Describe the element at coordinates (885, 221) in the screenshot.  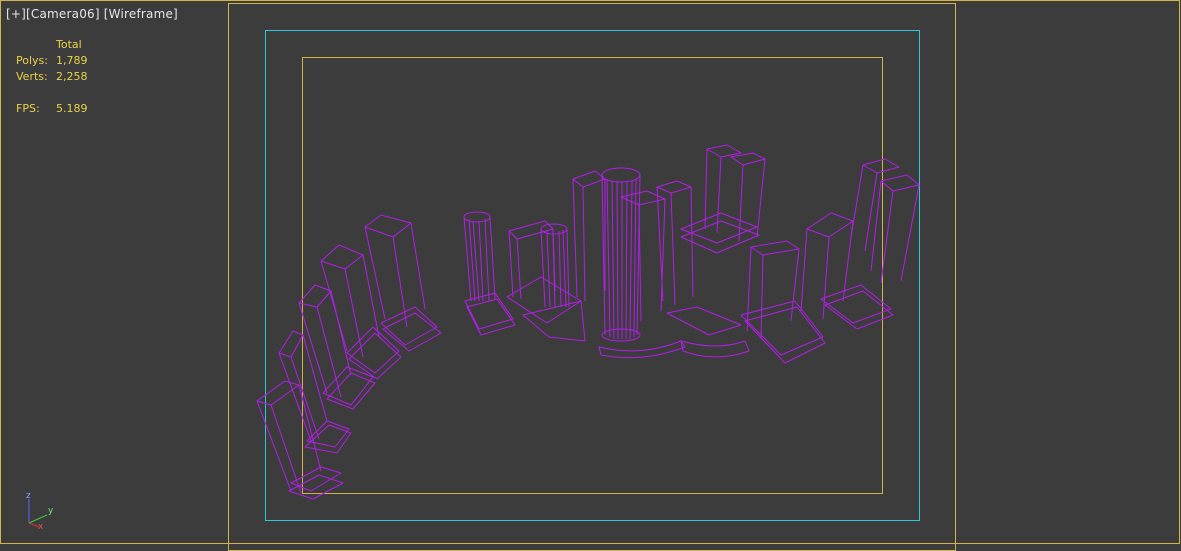
I see `tower-wireframe-right-tall` at that location.